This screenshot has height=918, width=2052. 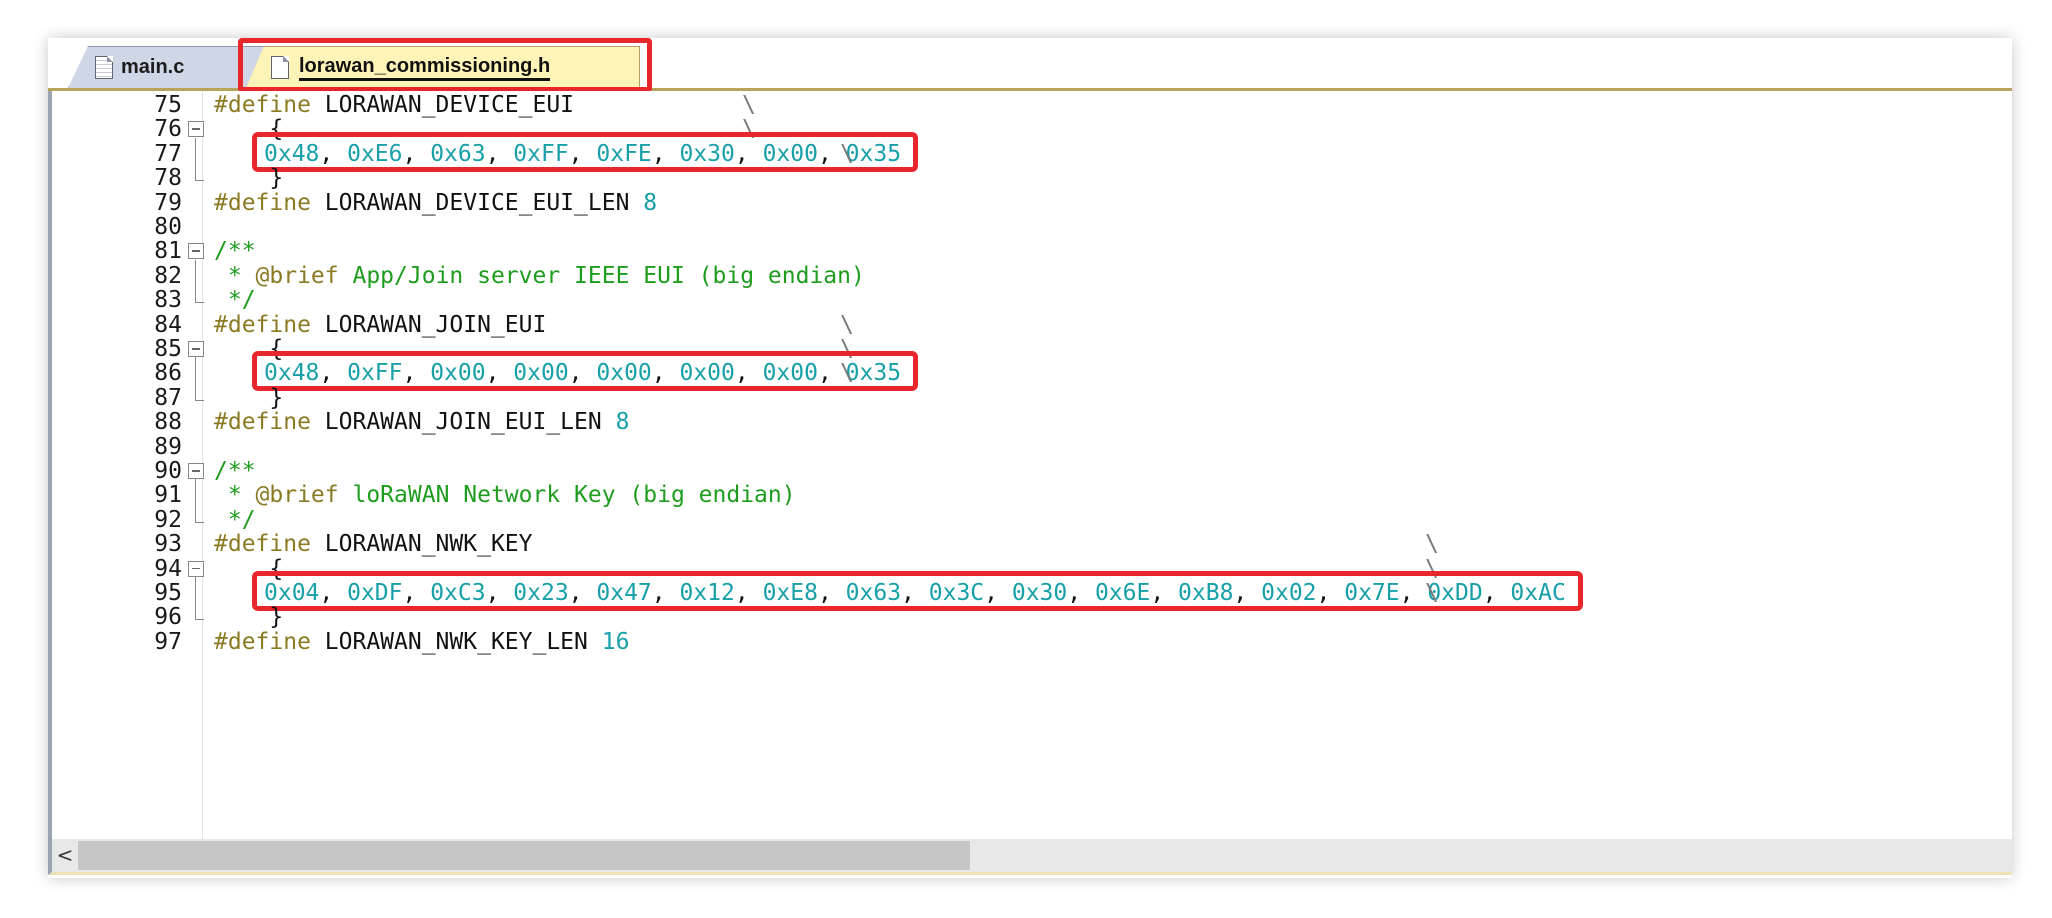 What do you see at coordinates (1030, 857) in the screenshot?
I see `horizontal-scrollbar: <` at bounding box center [1030, 857].